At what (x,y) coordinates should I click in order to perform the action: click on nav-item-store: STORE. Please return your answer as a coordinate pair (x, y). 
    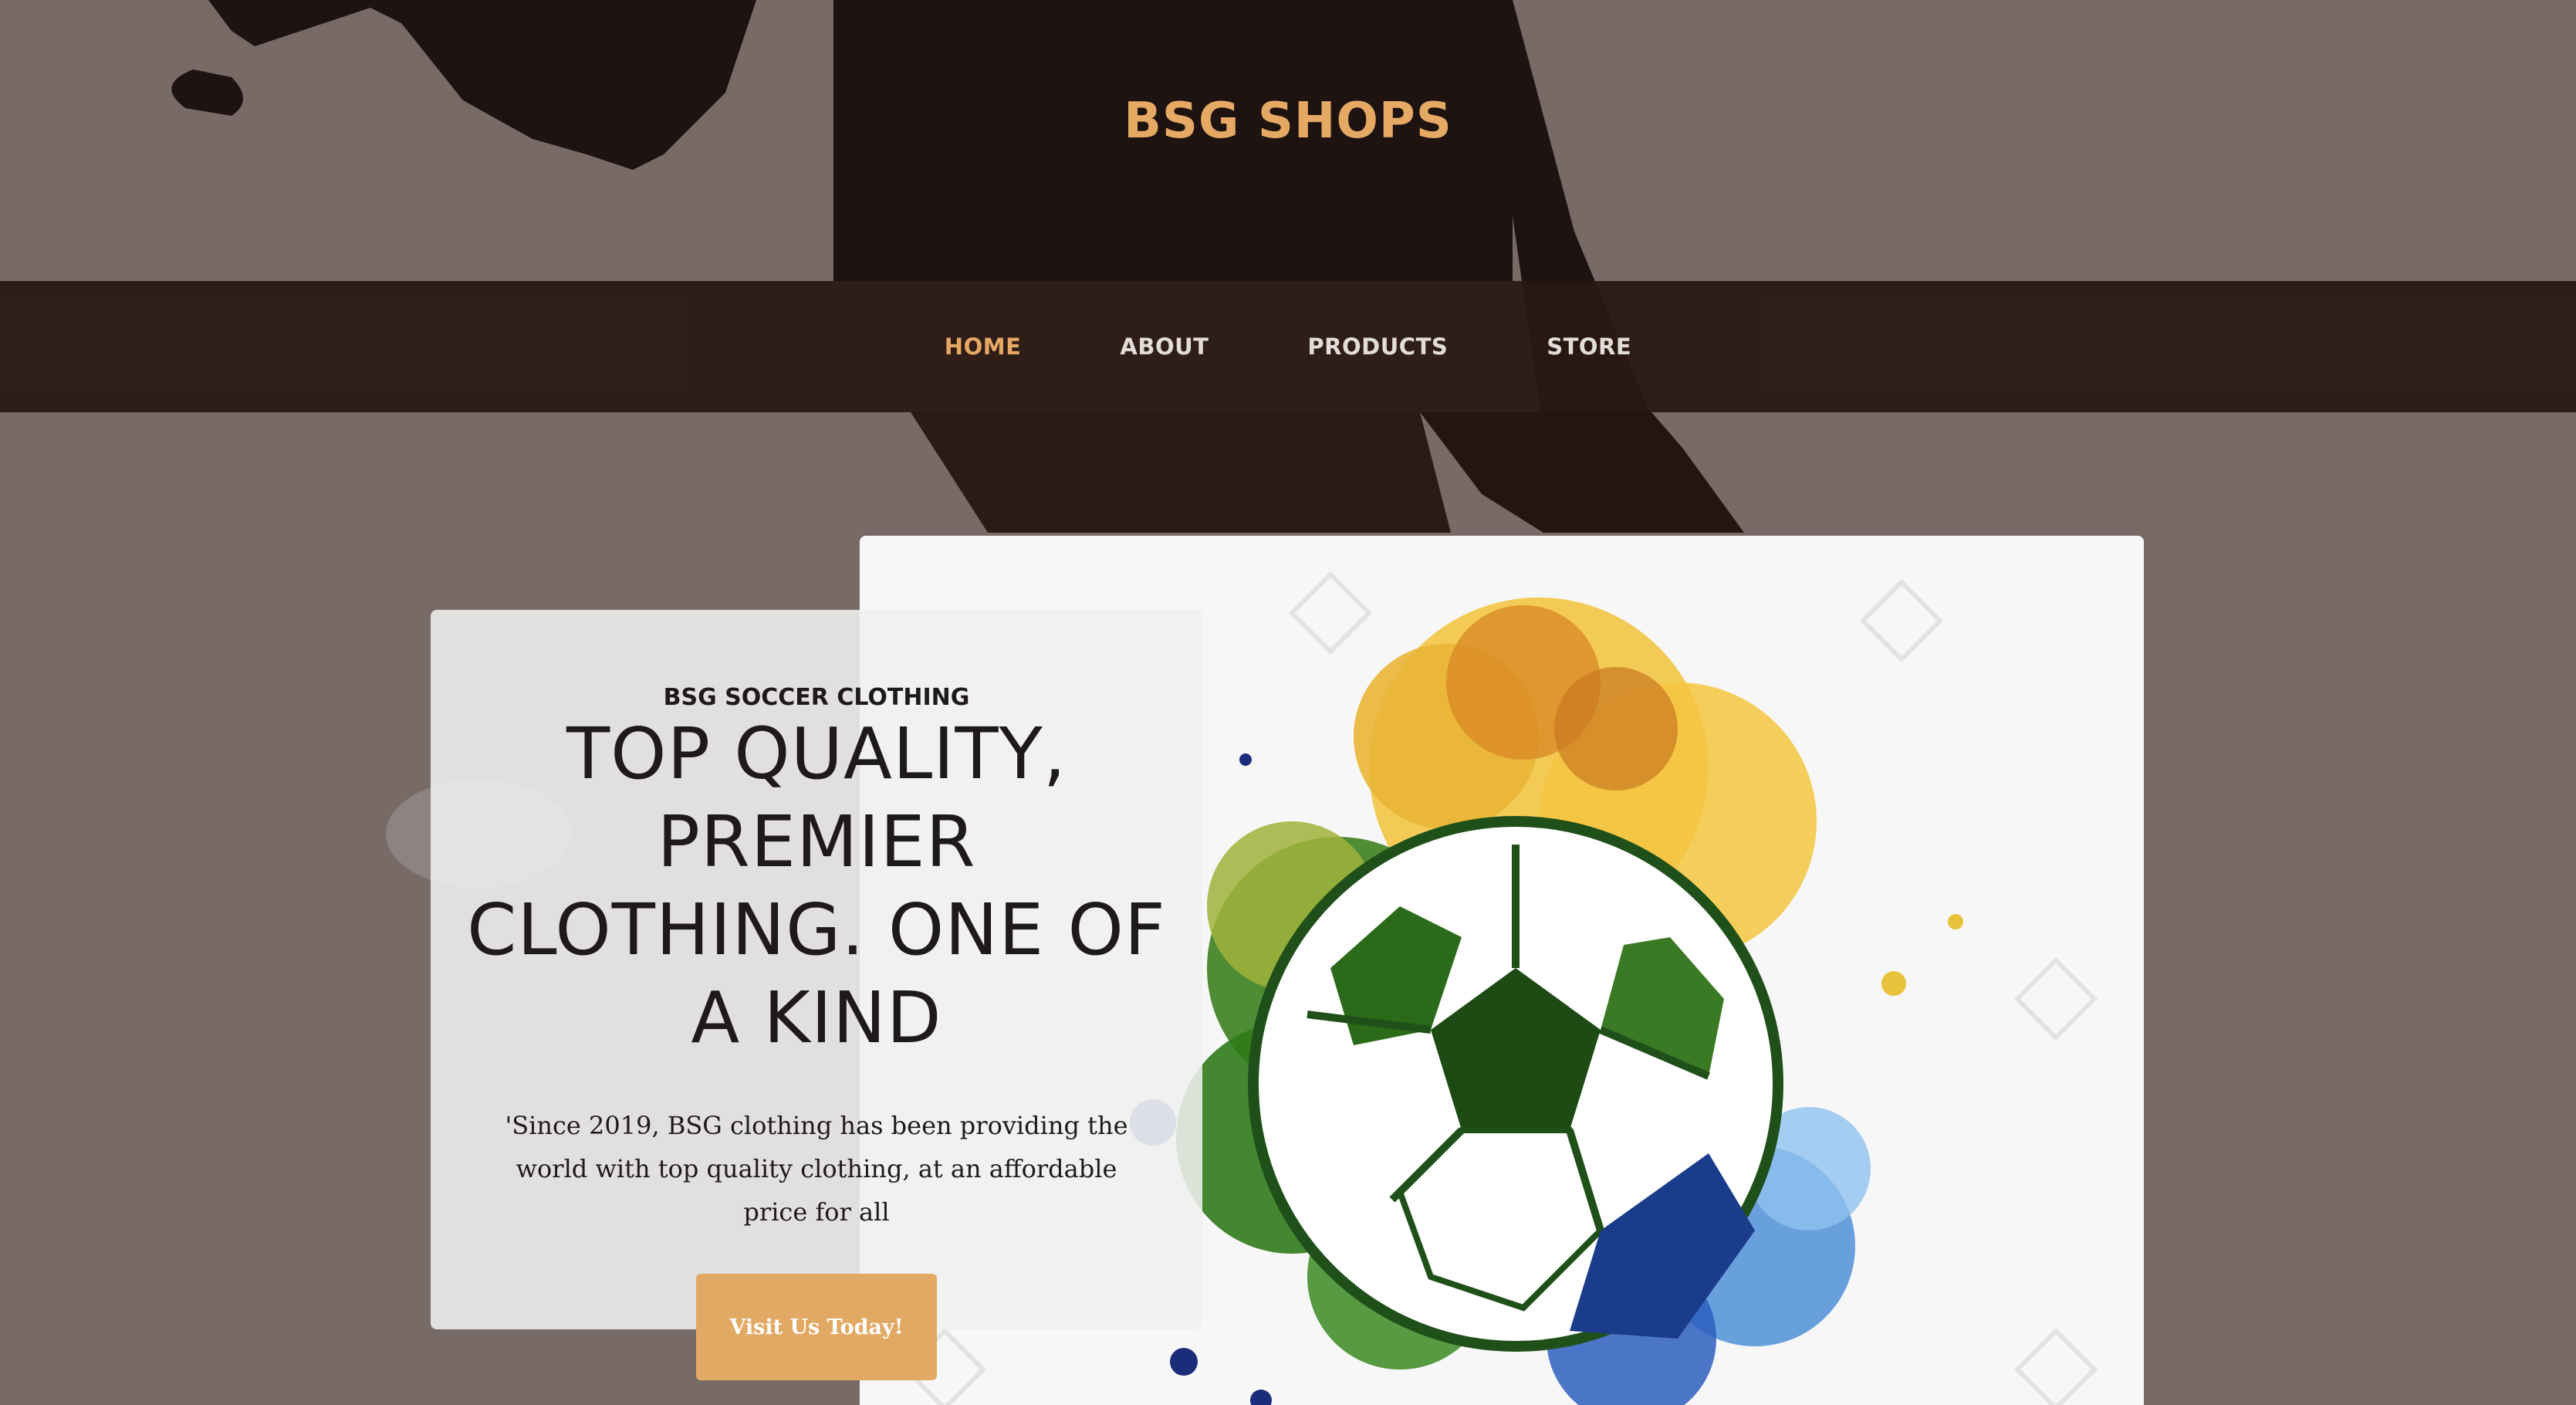
    Looking at the image, I should click on (1589, 347).